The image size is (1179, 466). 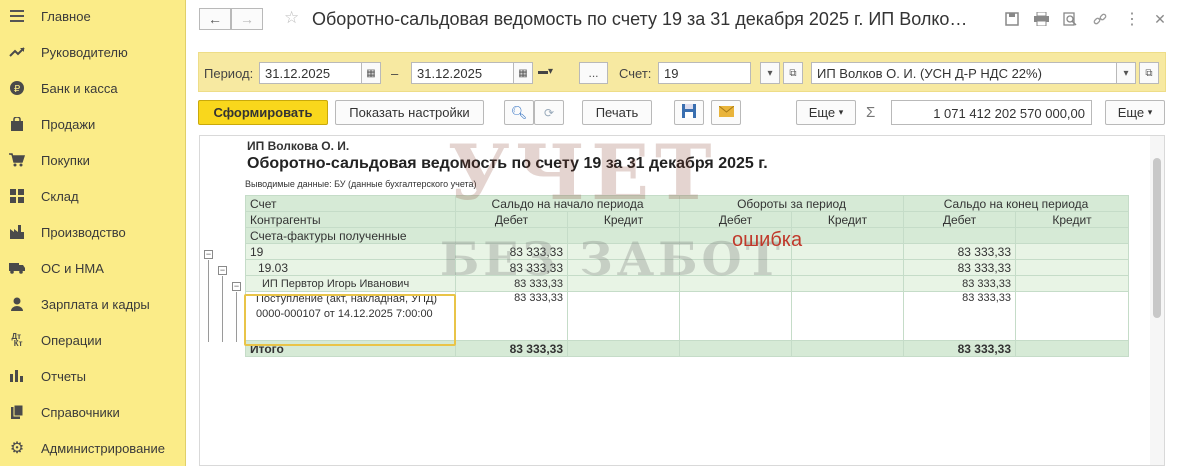 I want to click on sidebar-item-label: Продажи, so click(x=68, y=124).